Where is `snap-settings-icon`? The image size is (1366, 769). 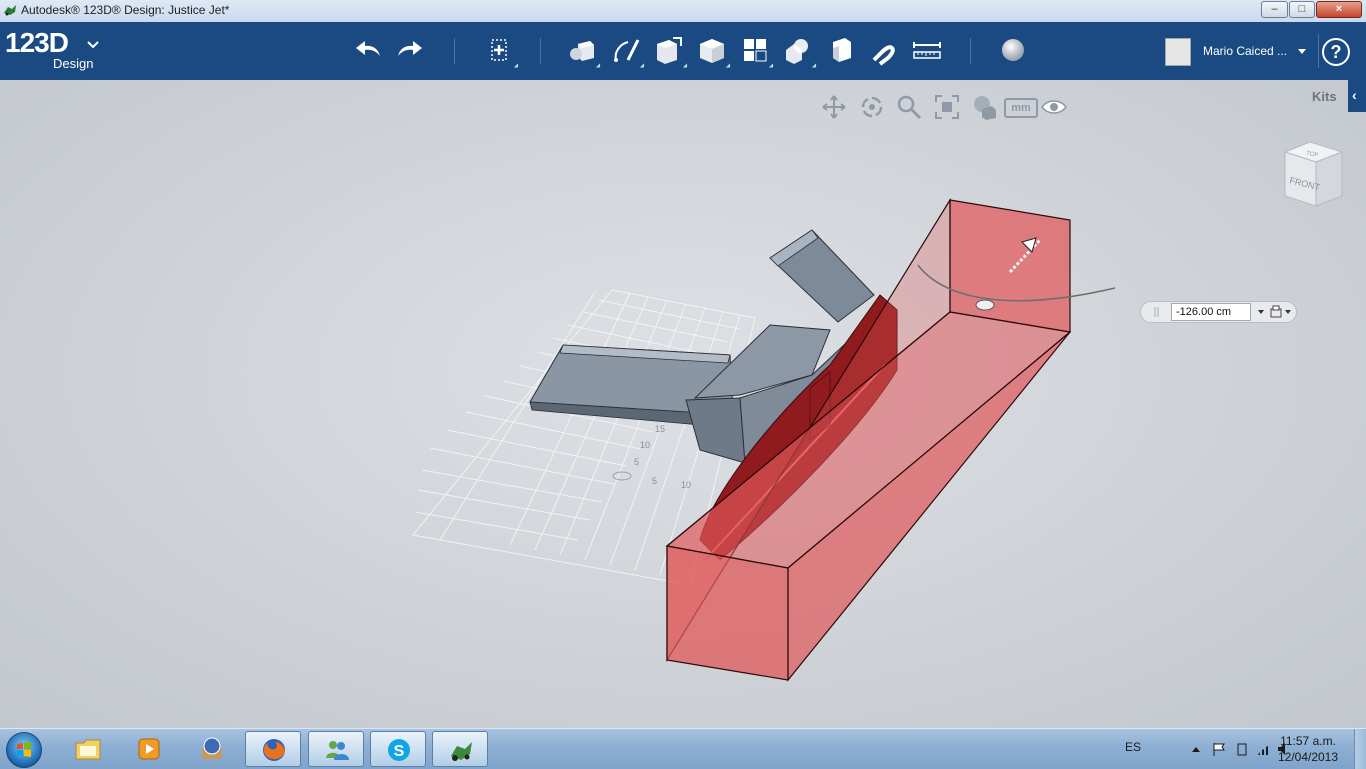
snap-settings-icon is located at coordinates (1276, 312).